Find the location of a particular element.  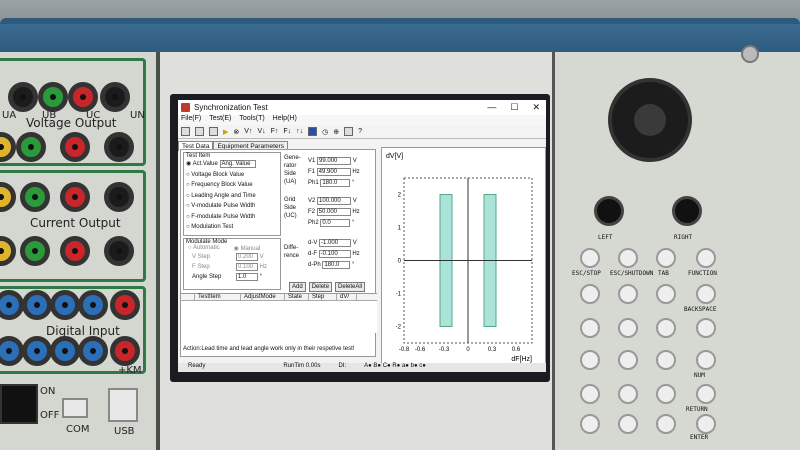

stop-icon: ⊗ is located at coordinates (236, 132).